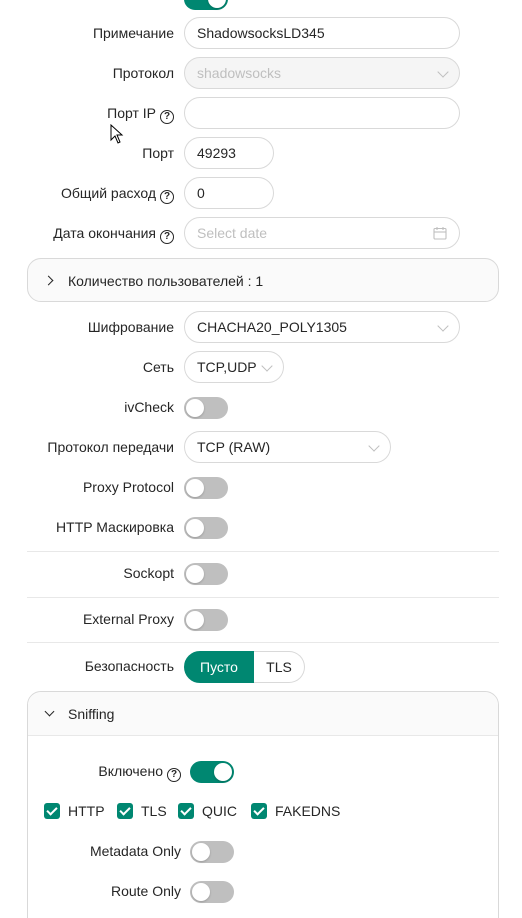 Image resolution: width=522 pixels, height=918 pixels. I want to click on total-input: 0, so click(229, 193).